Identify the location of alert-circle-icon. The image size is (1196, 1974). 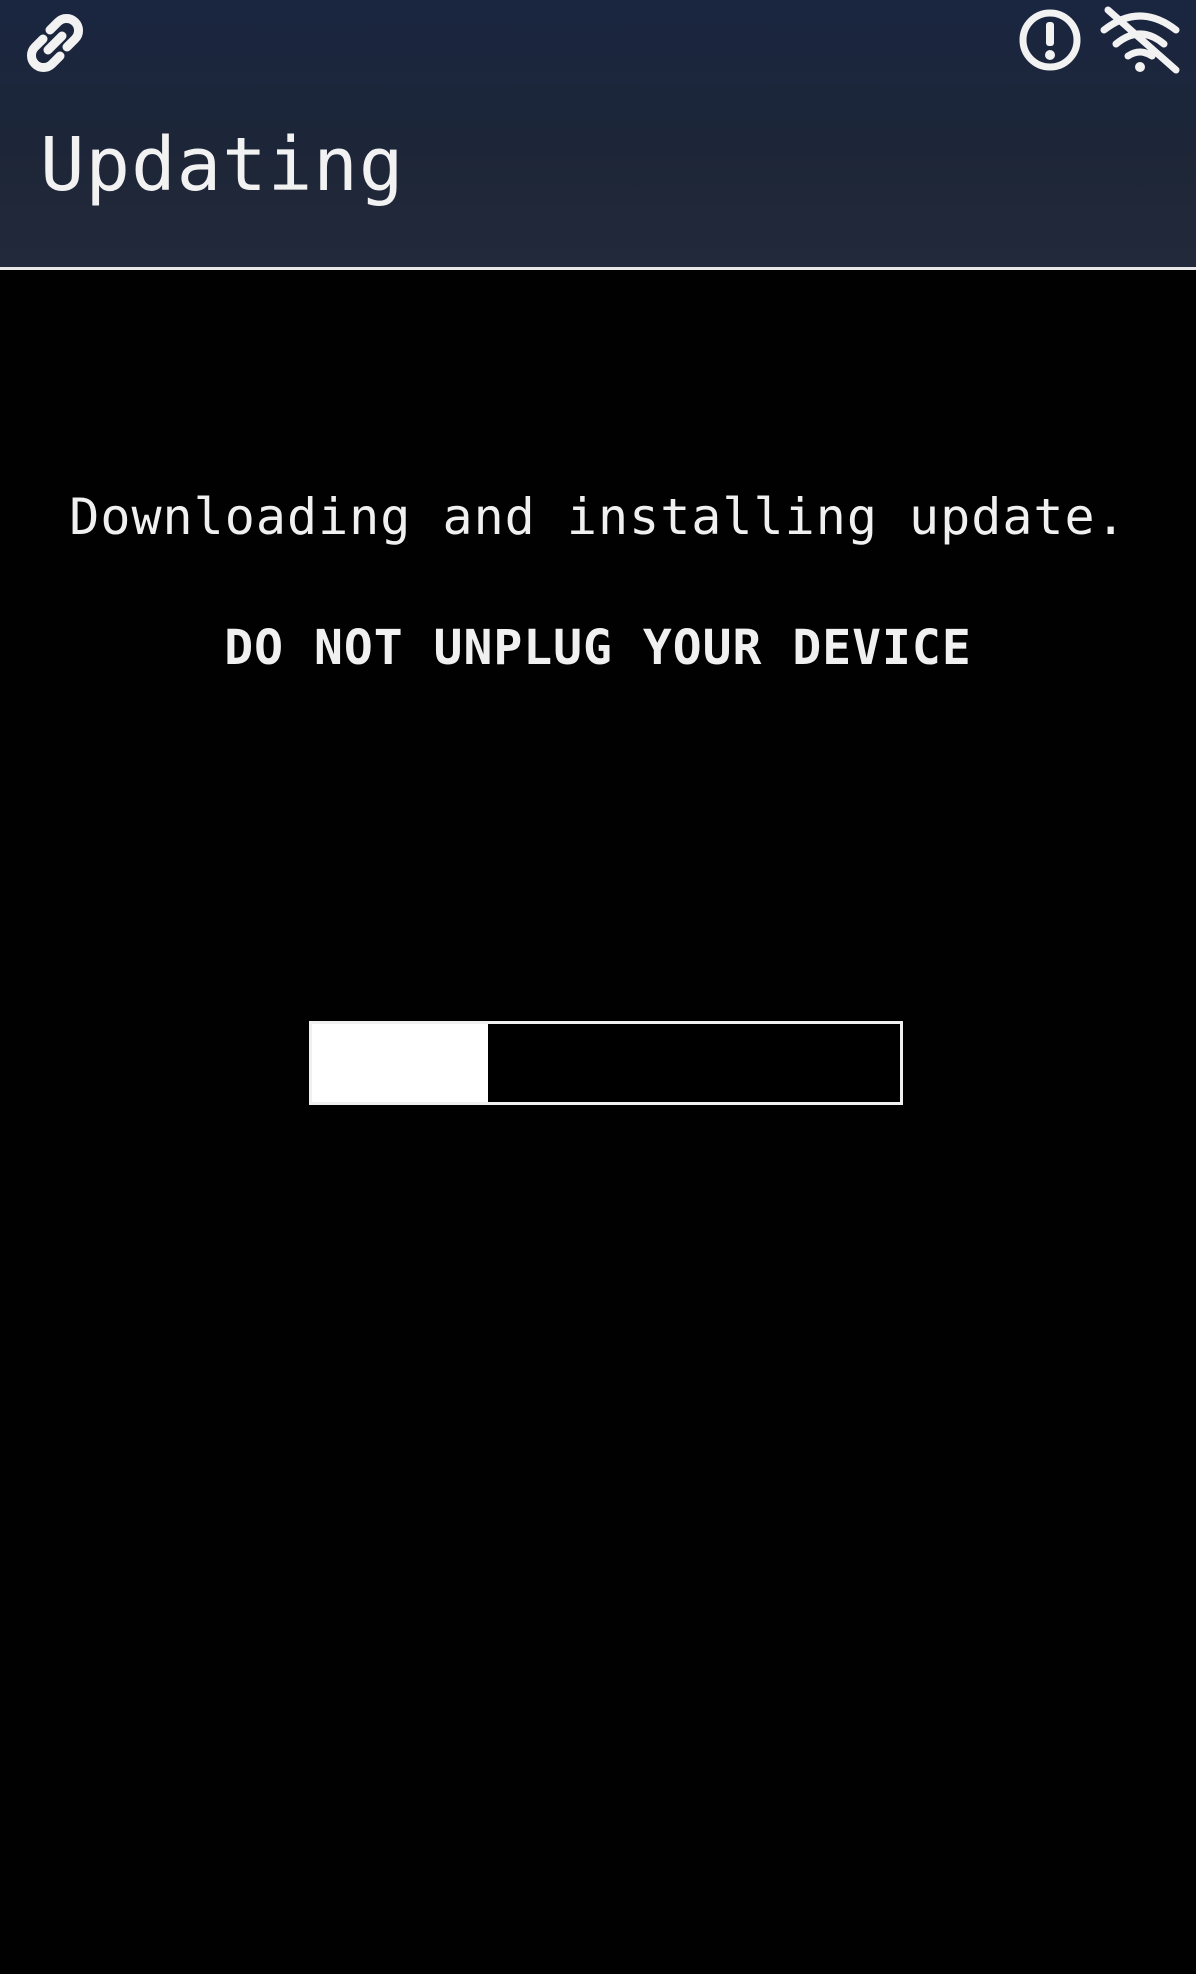
(1050, 40).